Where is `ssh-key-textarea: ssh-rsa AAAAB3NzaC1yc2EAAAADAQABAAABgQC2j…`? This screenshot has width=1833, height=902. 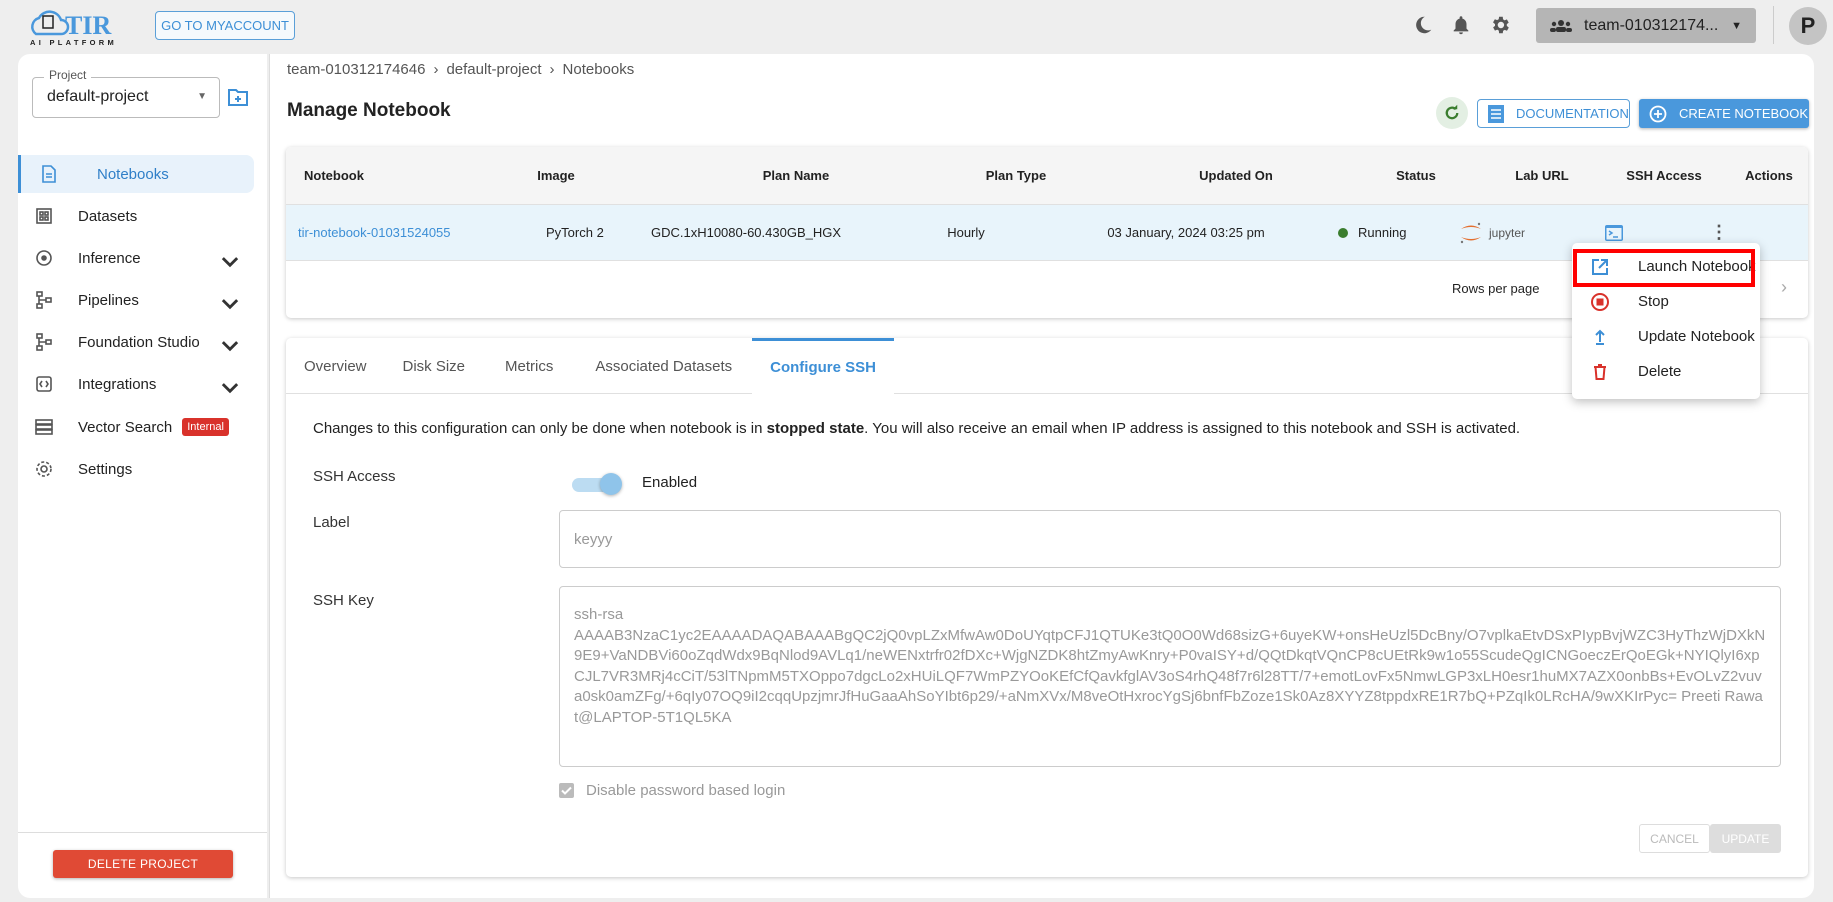 ssh-key-textarea: ssh-rsa AAAAB3NzaC1yc2EAAAADAQABAAABgQC2j… is located at coordinates (1170, 676).